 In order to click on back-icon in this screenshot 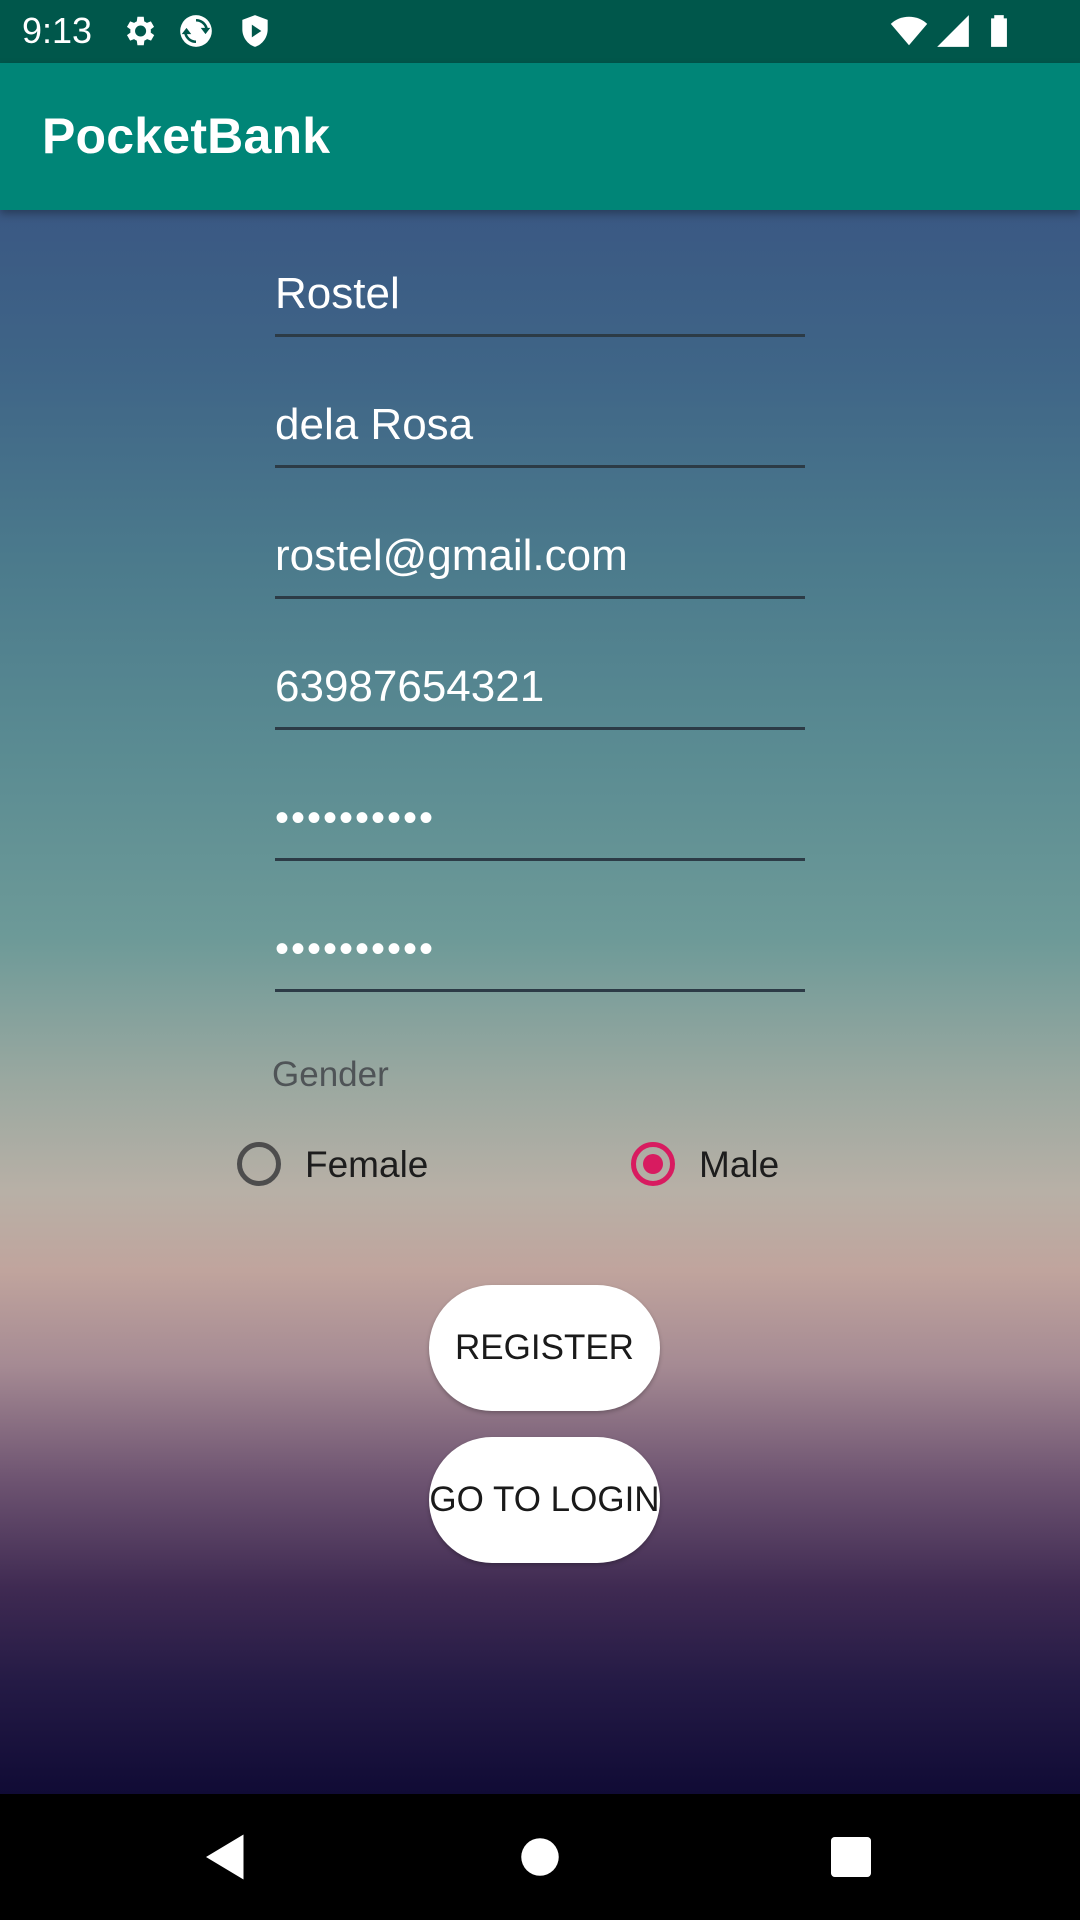, I will do `click(226, 1857)`.